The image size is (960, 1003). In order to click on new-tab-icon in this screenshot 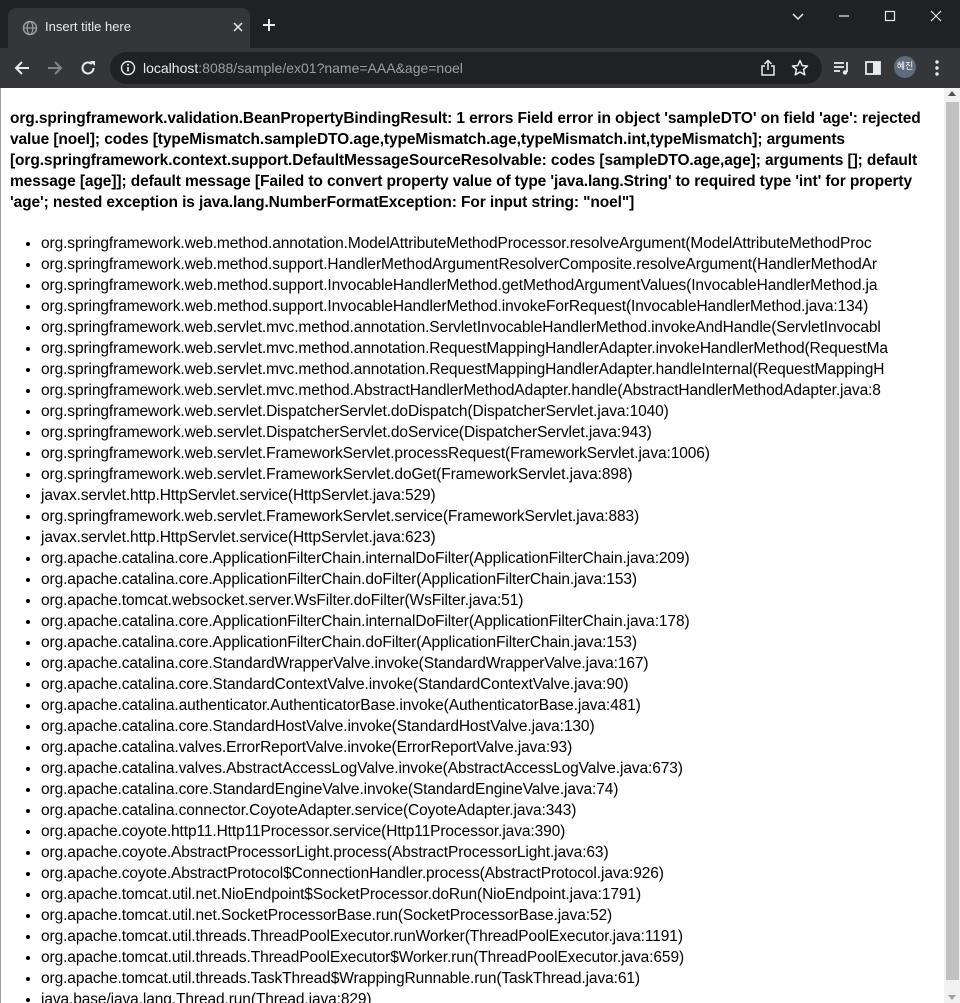, I will do `click(269, 25)`.